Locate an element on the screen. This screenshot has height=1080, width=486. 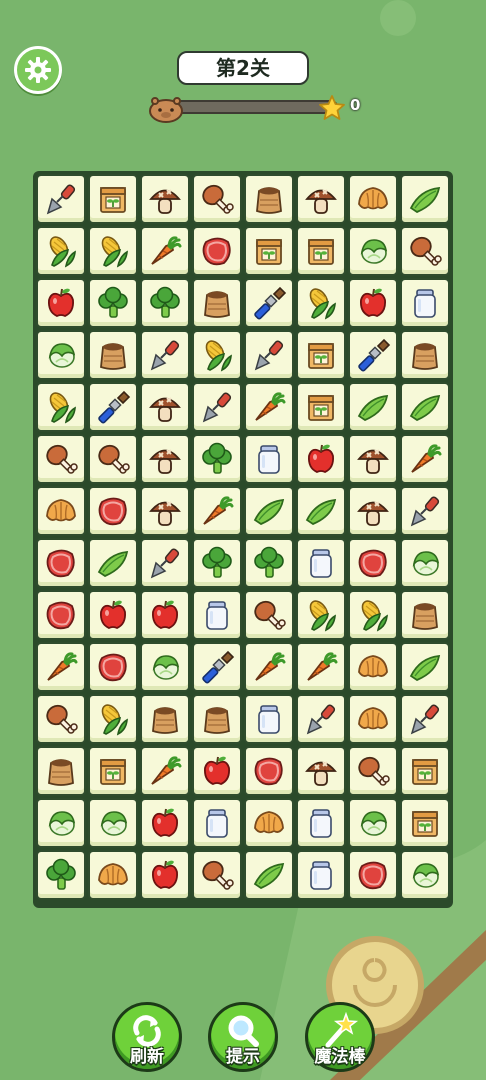
tile-r0-c5 is located at coordinates (321, 199).